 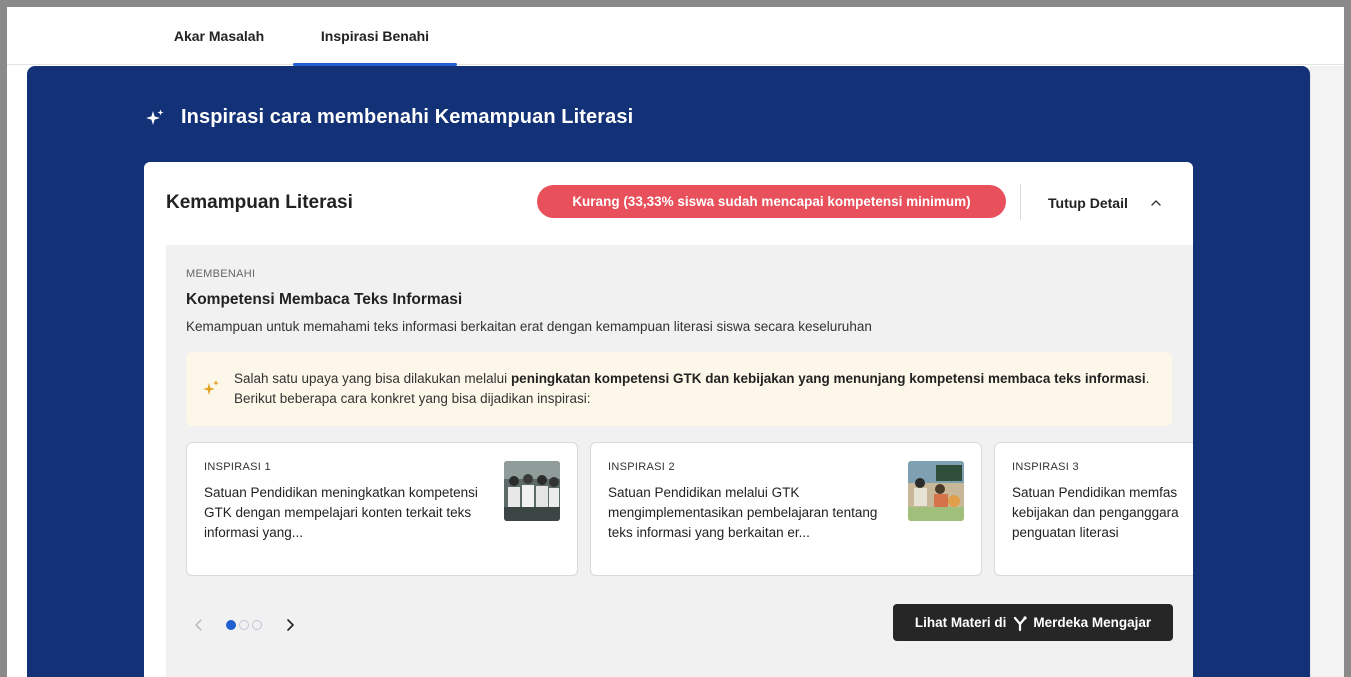 I want to click on section-overline: MEMBENAHI, so click(x=221, y=274).